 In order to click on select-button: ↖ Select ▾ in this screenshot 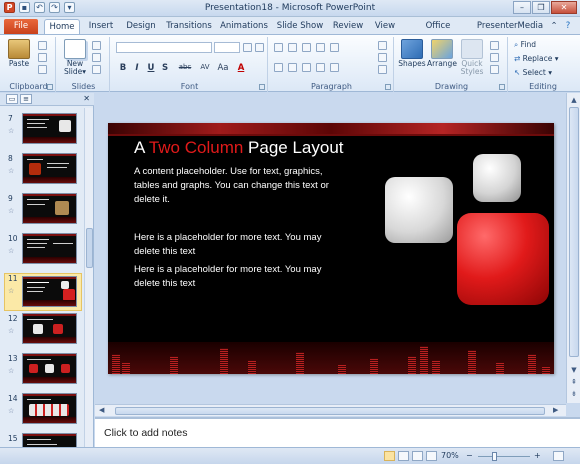, I will do `click(533, 72)`.